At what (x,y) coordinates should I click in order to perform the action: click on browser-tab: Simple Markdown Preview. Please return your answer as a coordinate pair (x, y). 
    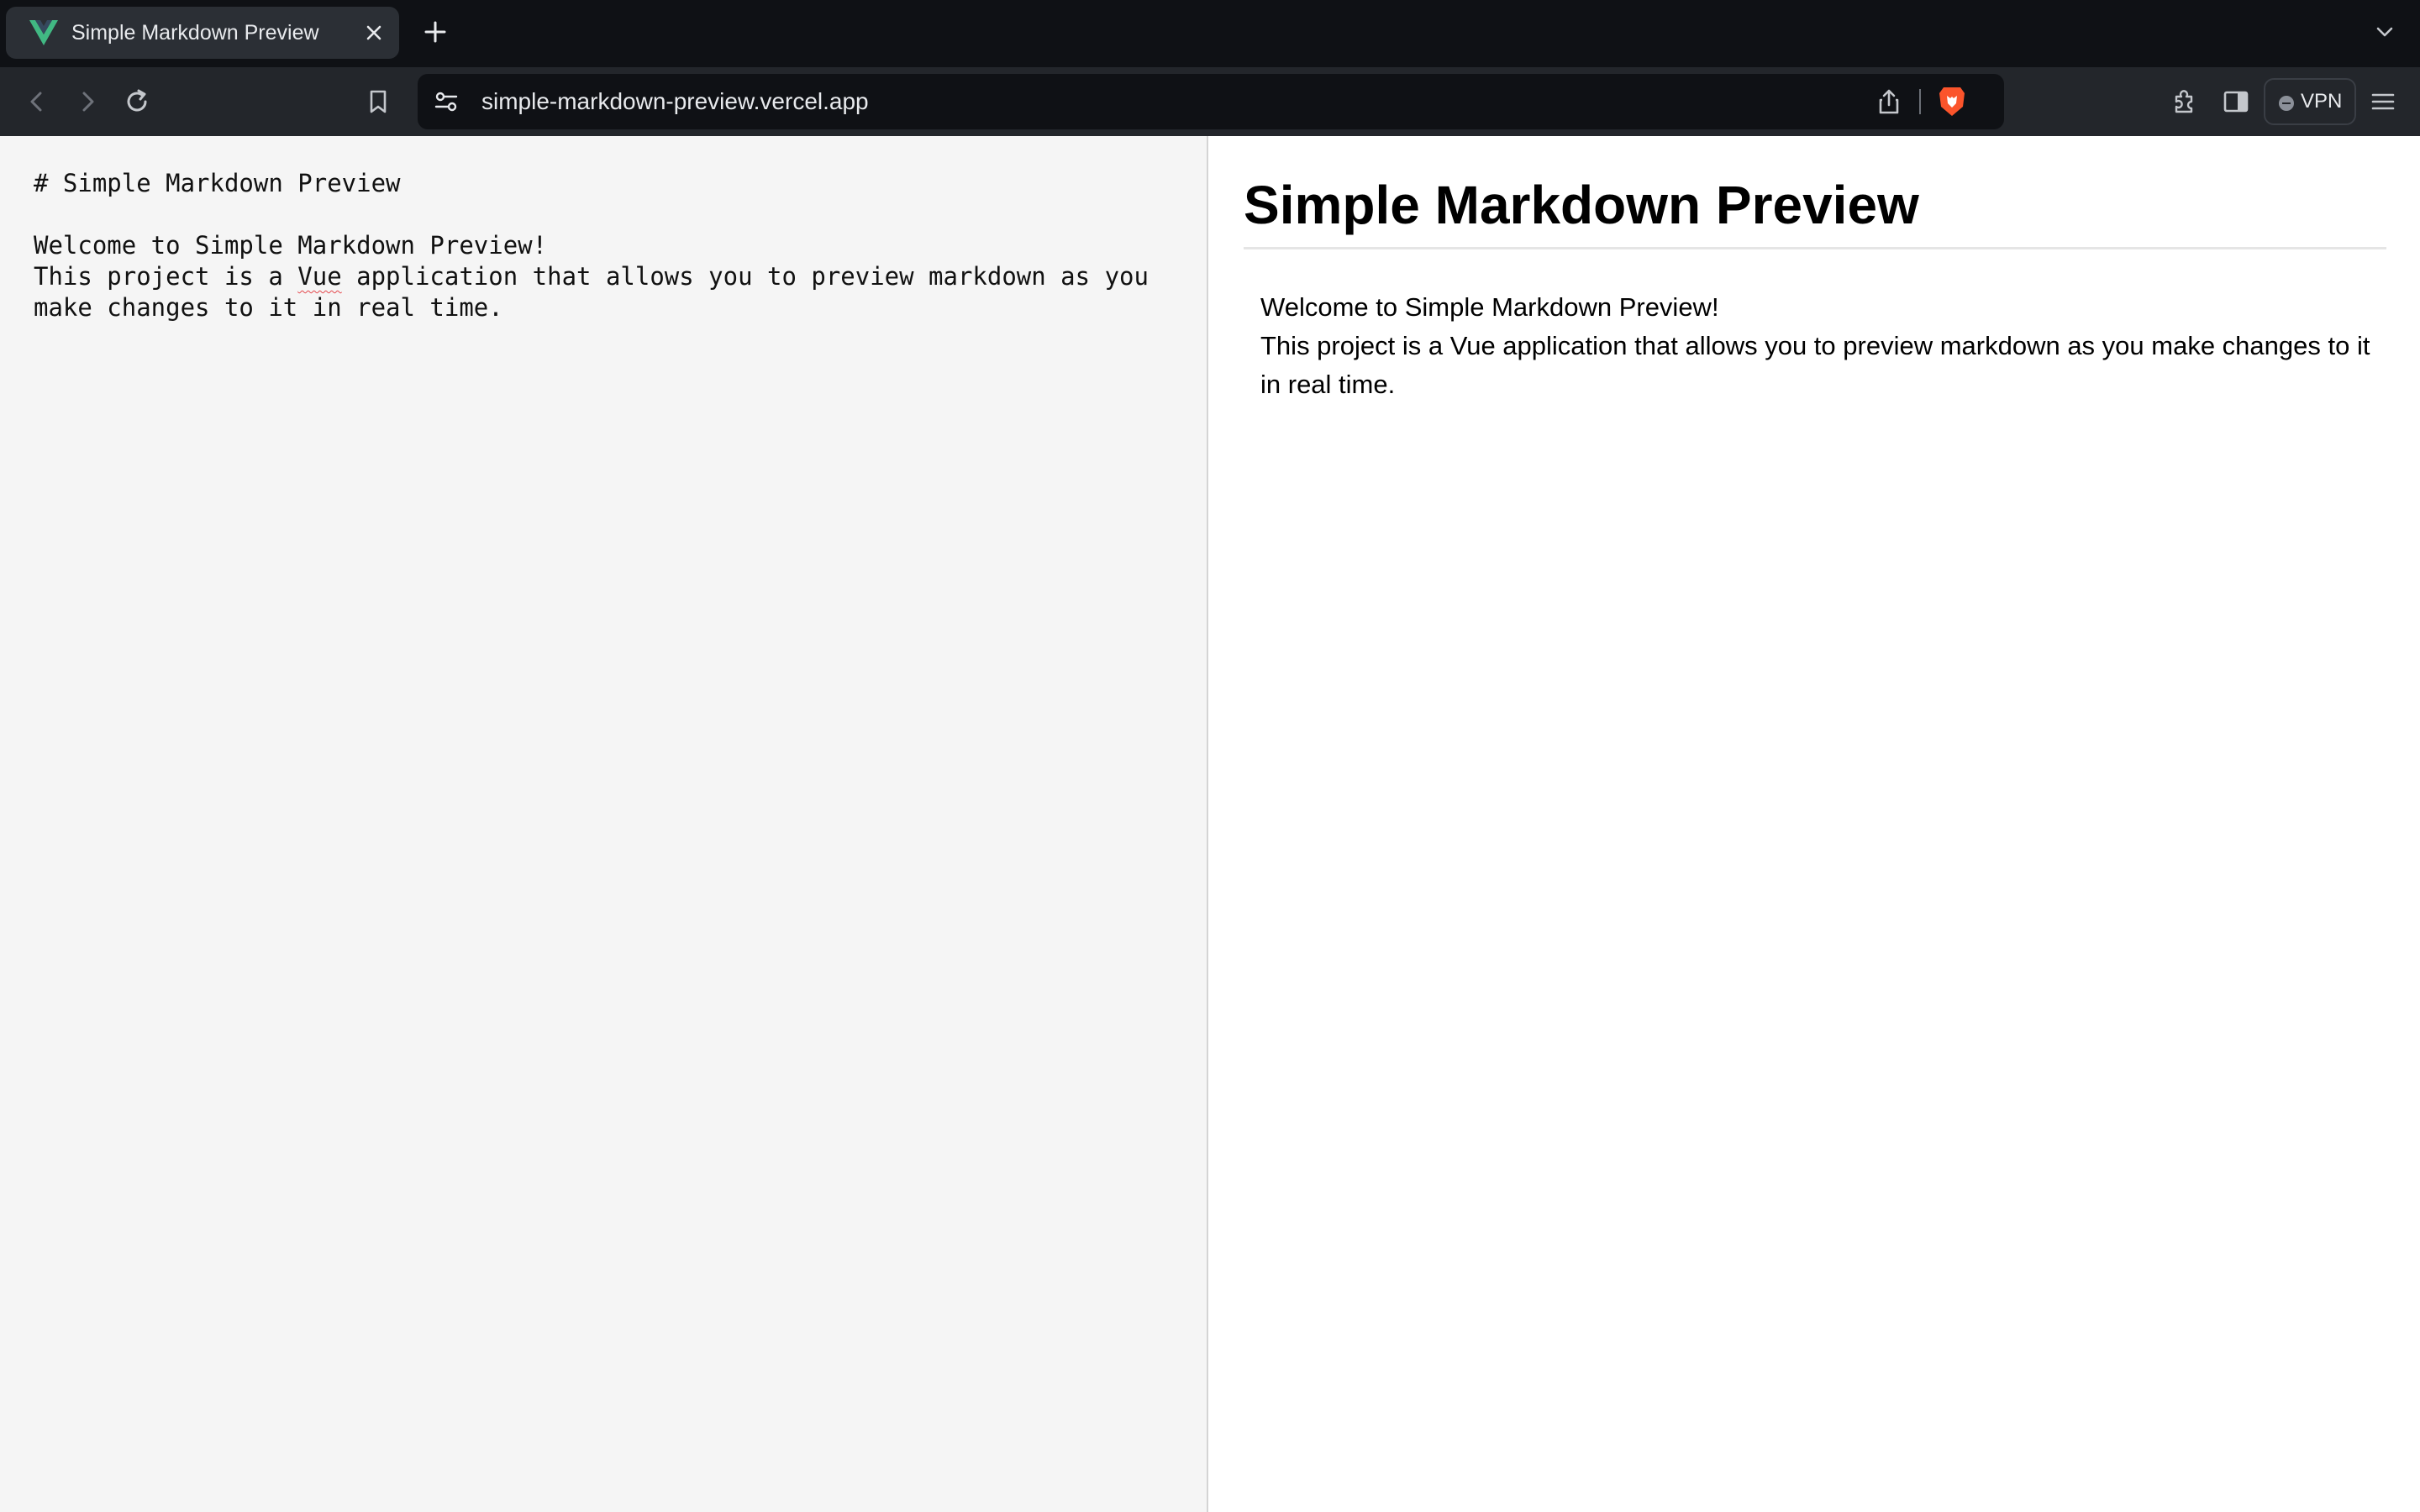
    Looking at the image, I should click on (202, 33).